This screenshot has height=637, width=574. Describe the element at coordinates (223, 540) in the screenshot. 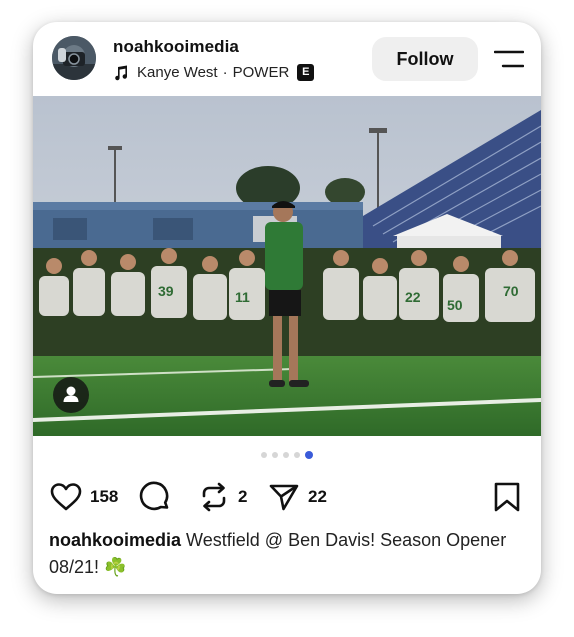

I see `caption-text-before: Westfield` at that location.